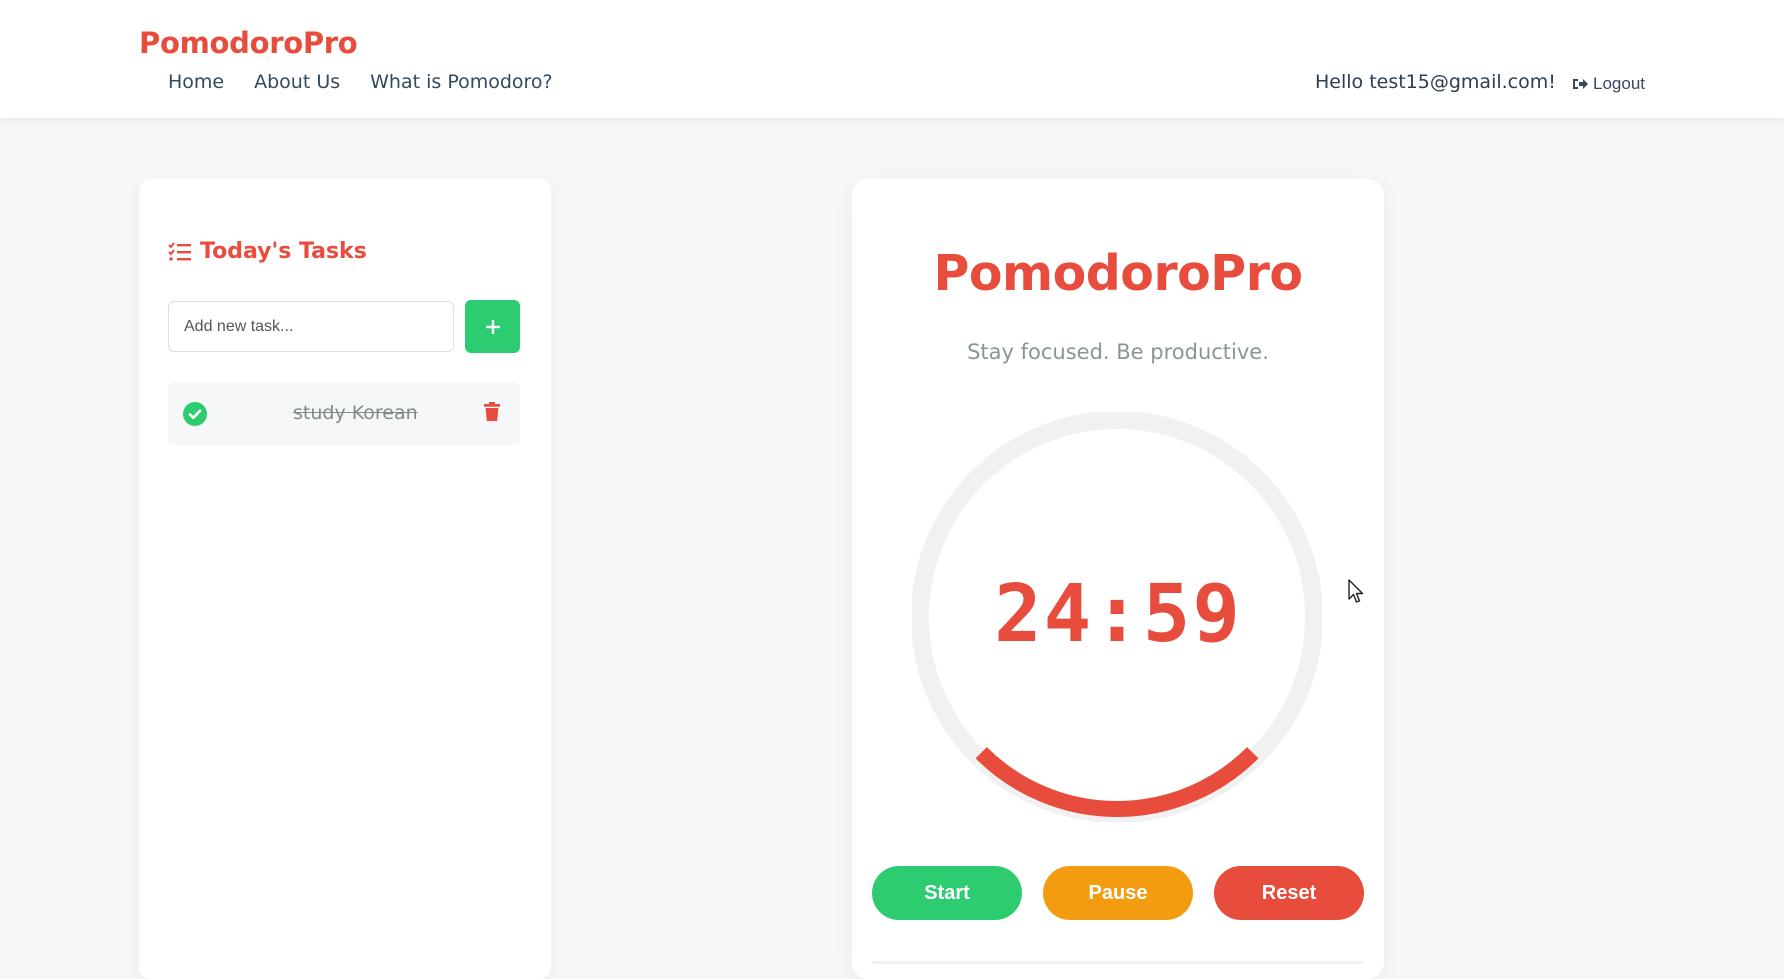 Image resolution: width=1784 pixels, height=979 pixels. I want to click on reset-button: Reset, so click(1289, 893).